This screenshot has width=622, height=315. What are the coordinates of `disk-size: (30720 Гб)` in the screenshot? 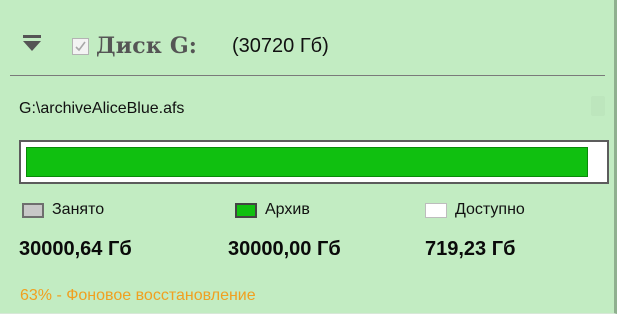 It's located at (280, 46).